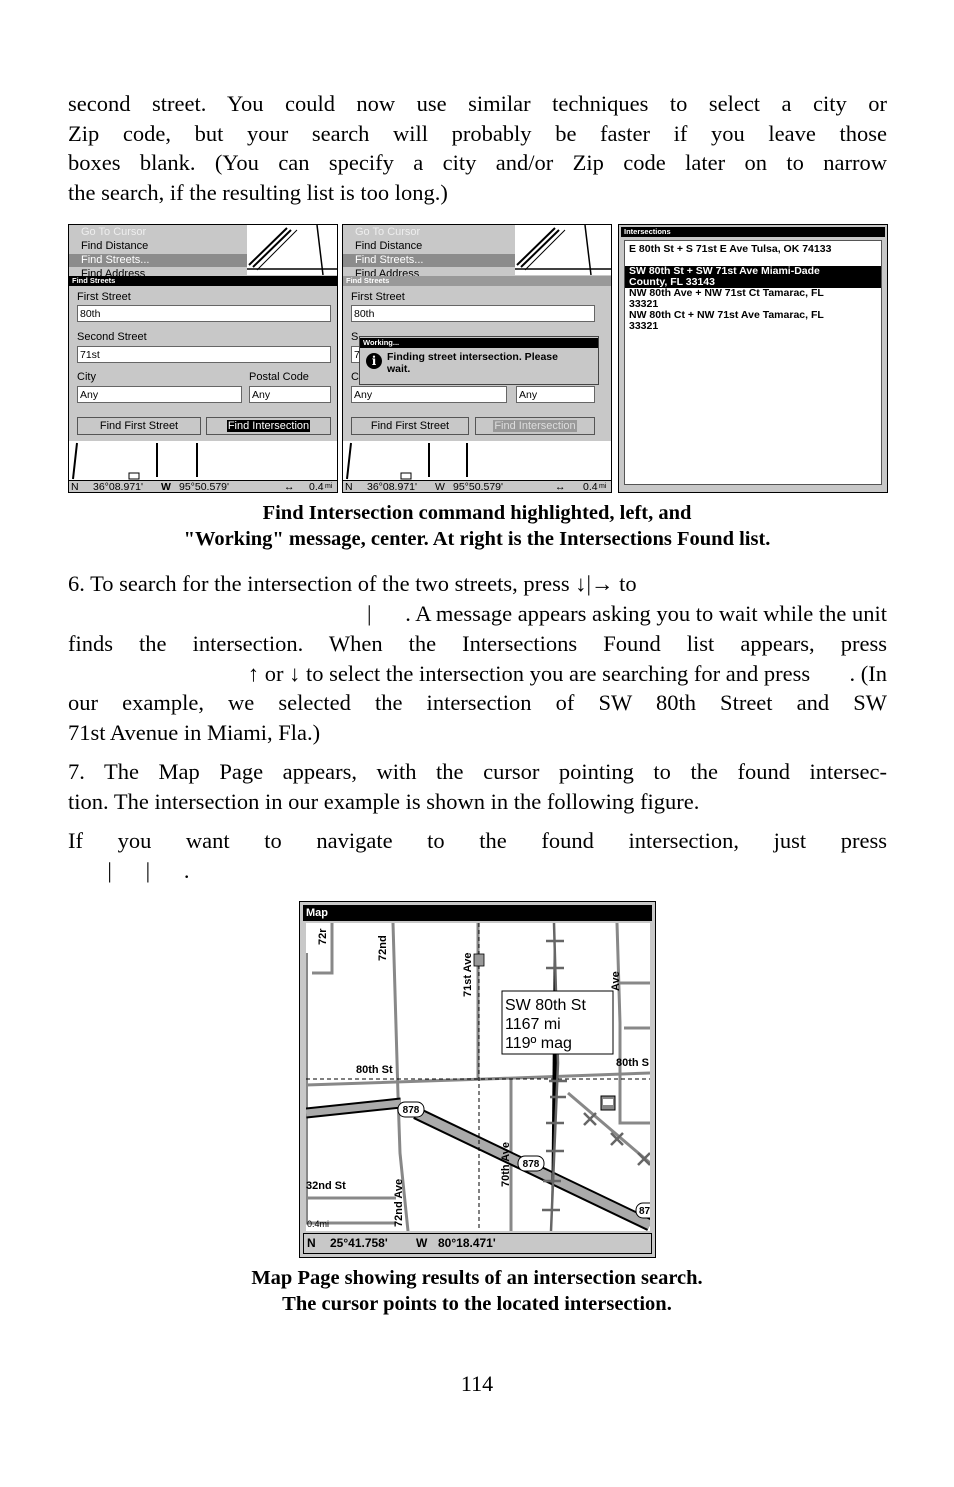 This screenshot has height=1487, width=954. I want to click on highway-shield: 878, so click(411, 1109).